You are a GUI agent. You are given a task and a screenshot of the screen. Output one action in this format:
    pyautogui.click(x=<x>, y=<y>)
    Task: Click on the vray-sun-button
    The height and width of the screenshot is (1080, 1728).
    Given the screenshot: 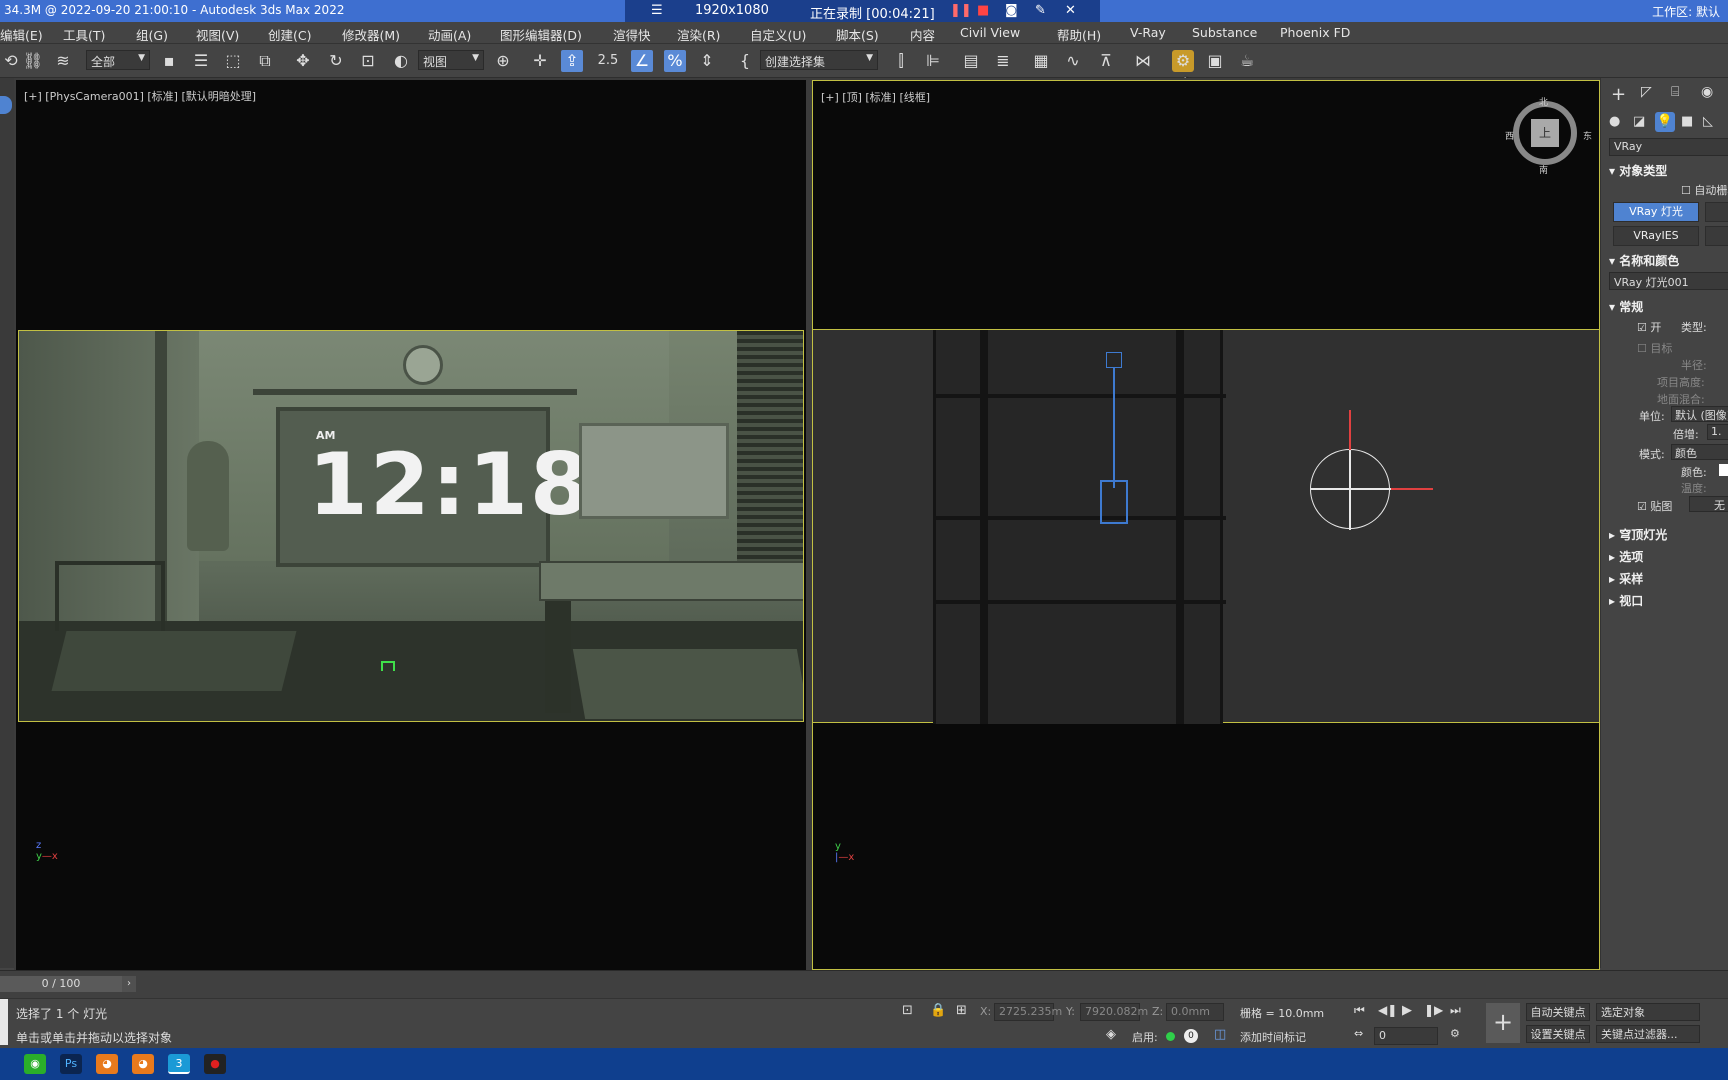 What is the action you would take?
    pyautogui.click(x=1716, y=212)
    